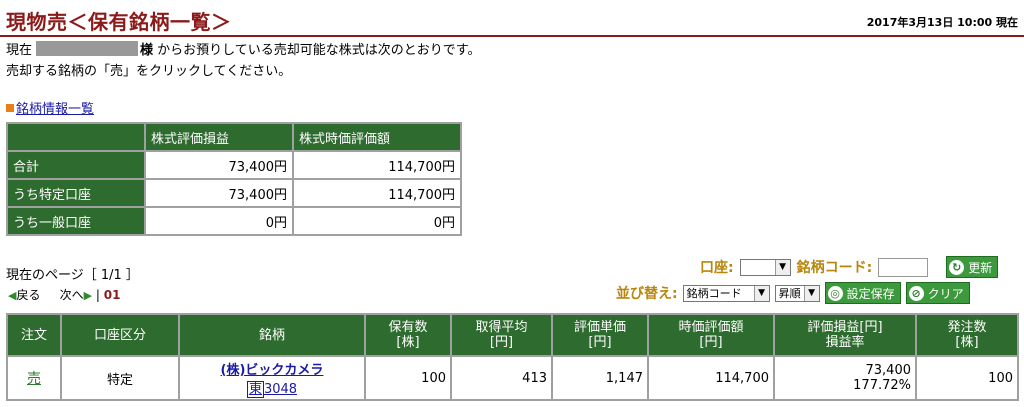 The image size is (1024, 407). I want to click on section-header: 銘柄情報一覧, so click(50, 107).